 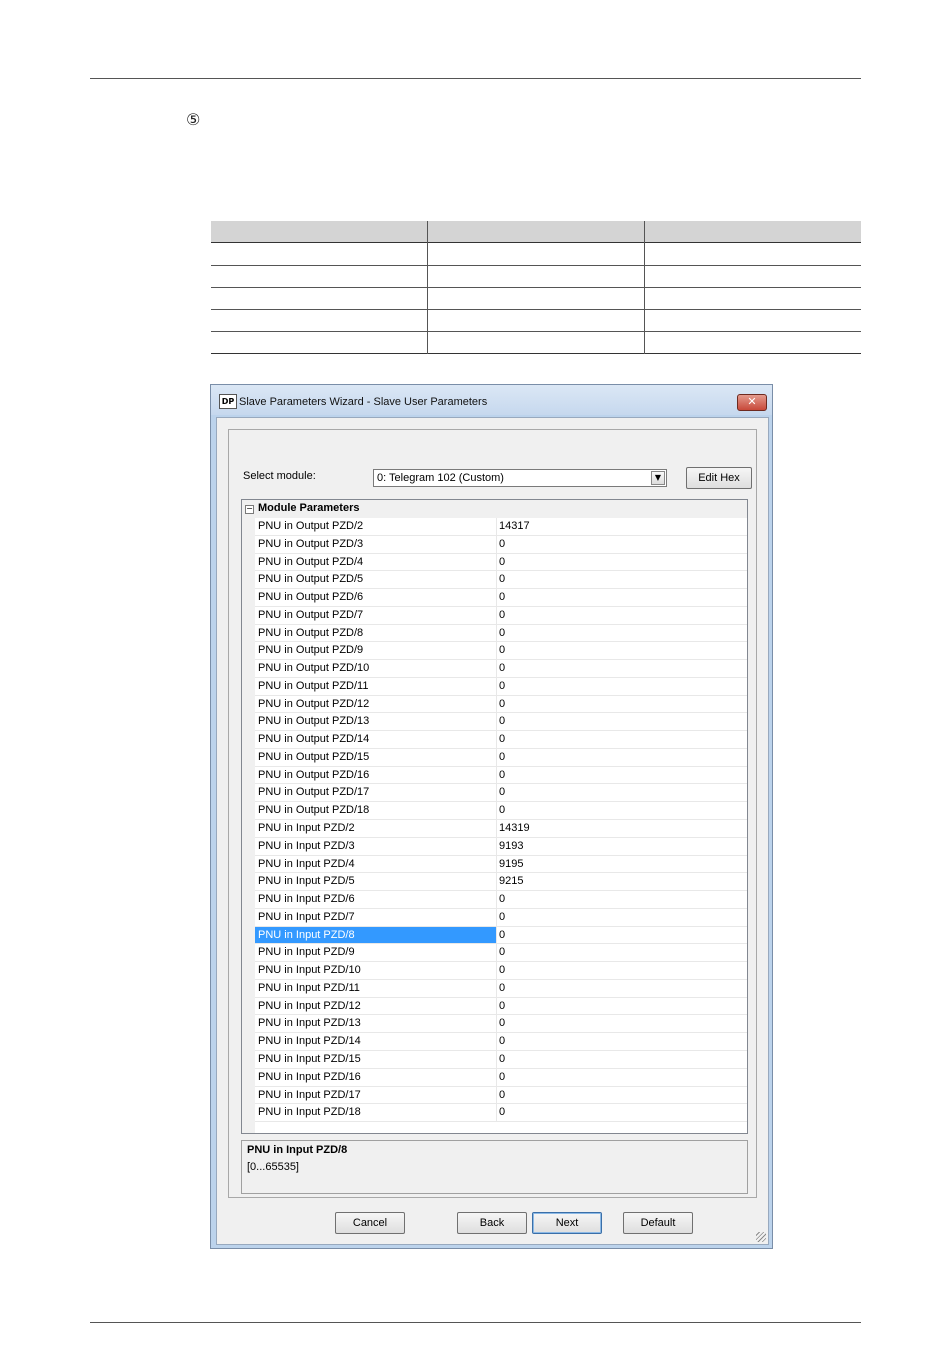 I want to click on parameter-row: PNU in Output PZD/7 0, so click(x=501, y=615).